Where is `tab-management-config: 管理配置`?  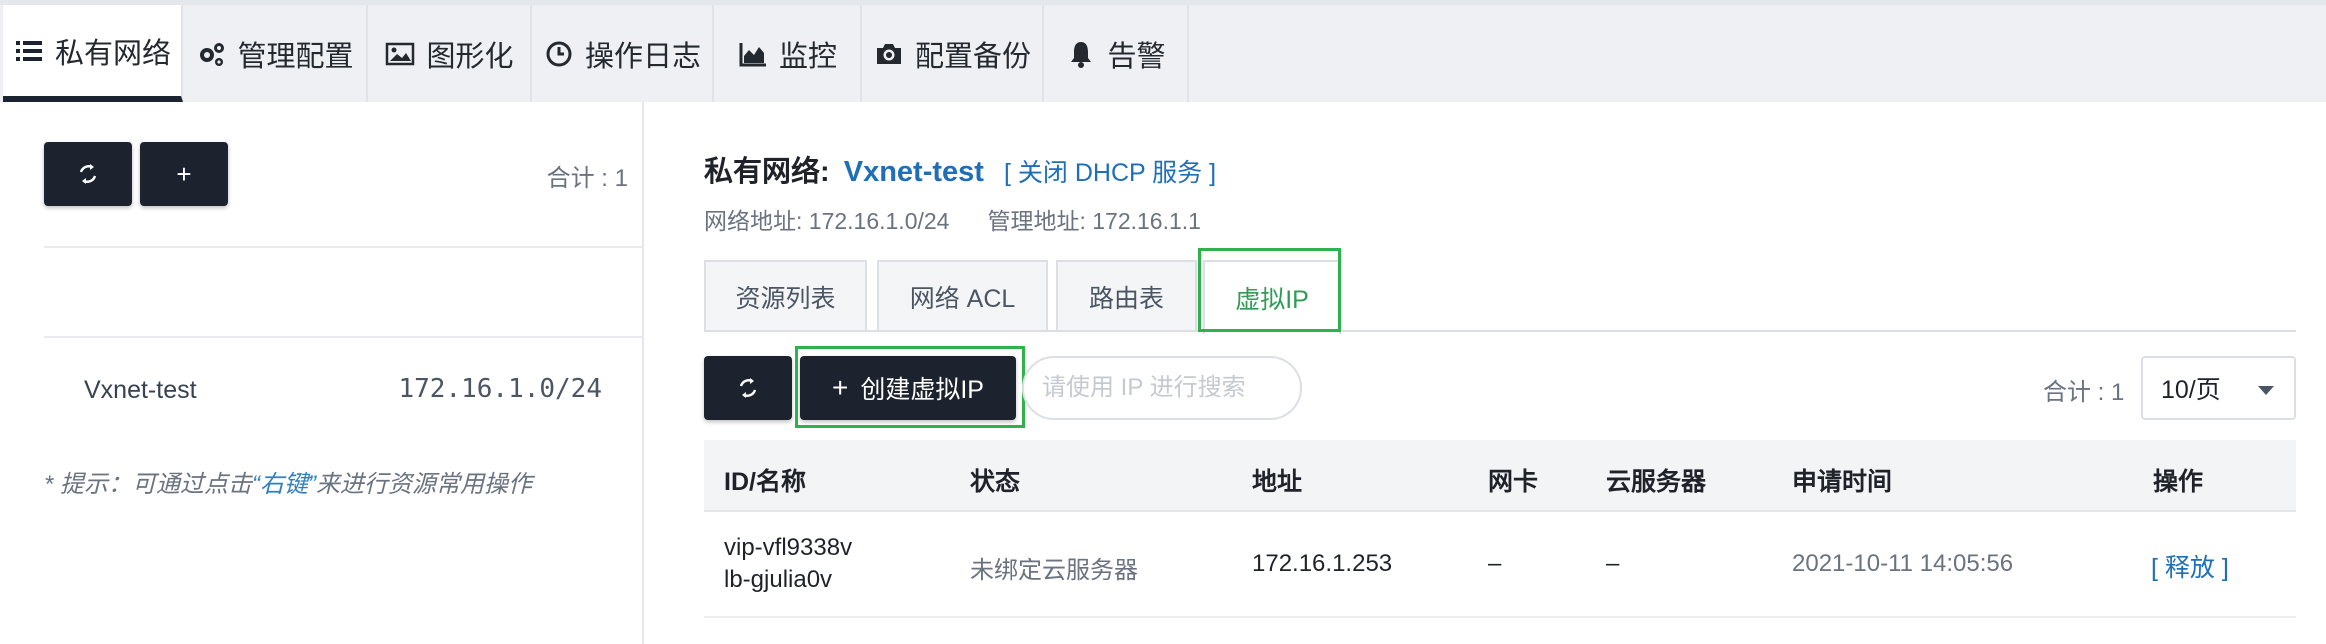 tab-management-config: 管理配置 is located at coordinates (275, 53).